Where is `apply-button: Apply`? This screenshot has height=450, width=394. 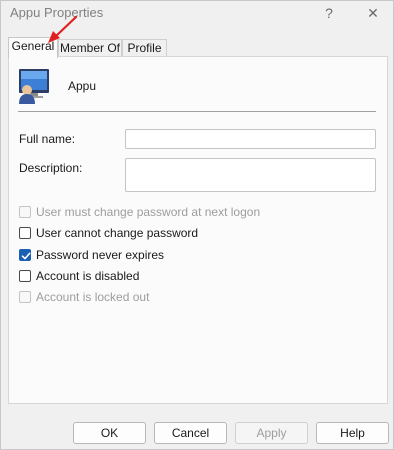 apply-button: Apply is located at coordinates (271, 433).